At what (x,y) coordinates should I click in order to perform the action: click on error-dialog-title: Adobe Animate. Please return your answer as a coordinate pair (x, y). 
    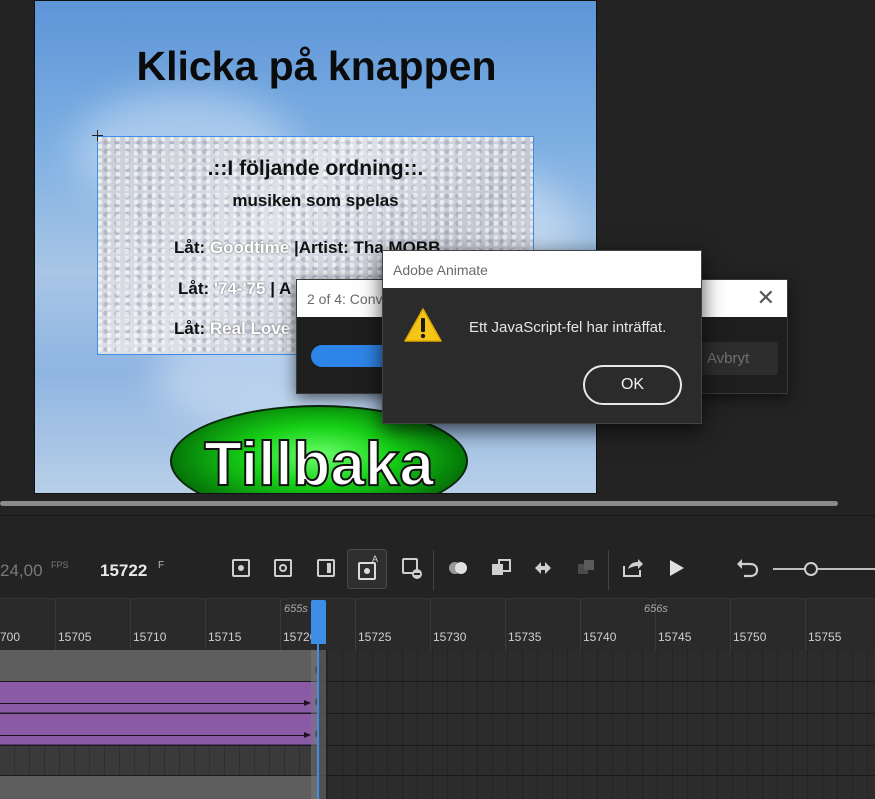
    Looking at the image, I should click on (440, 270).